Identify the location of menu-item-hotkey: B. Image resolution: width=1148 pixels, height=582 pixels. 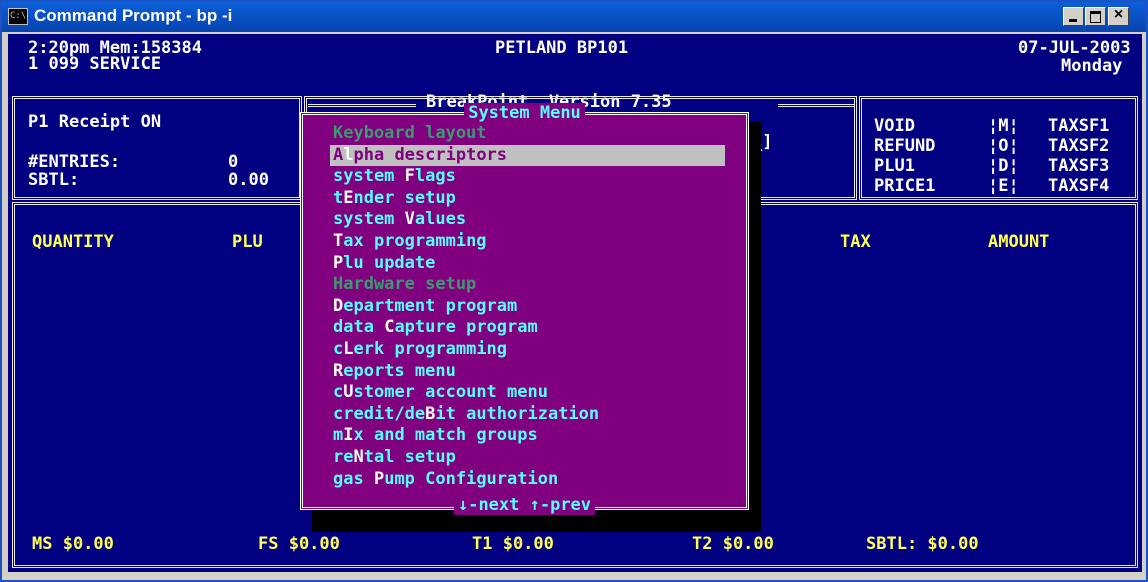
(430, 413).